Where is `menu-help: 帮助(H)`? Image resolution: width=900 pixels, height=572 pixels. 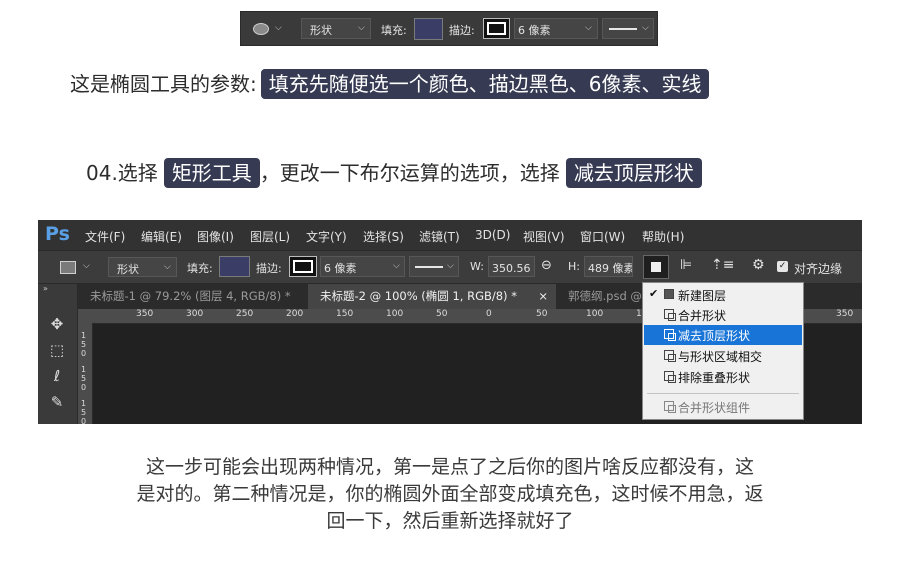
menu-help: 帮助(H) is located at coordinates (663, 236).